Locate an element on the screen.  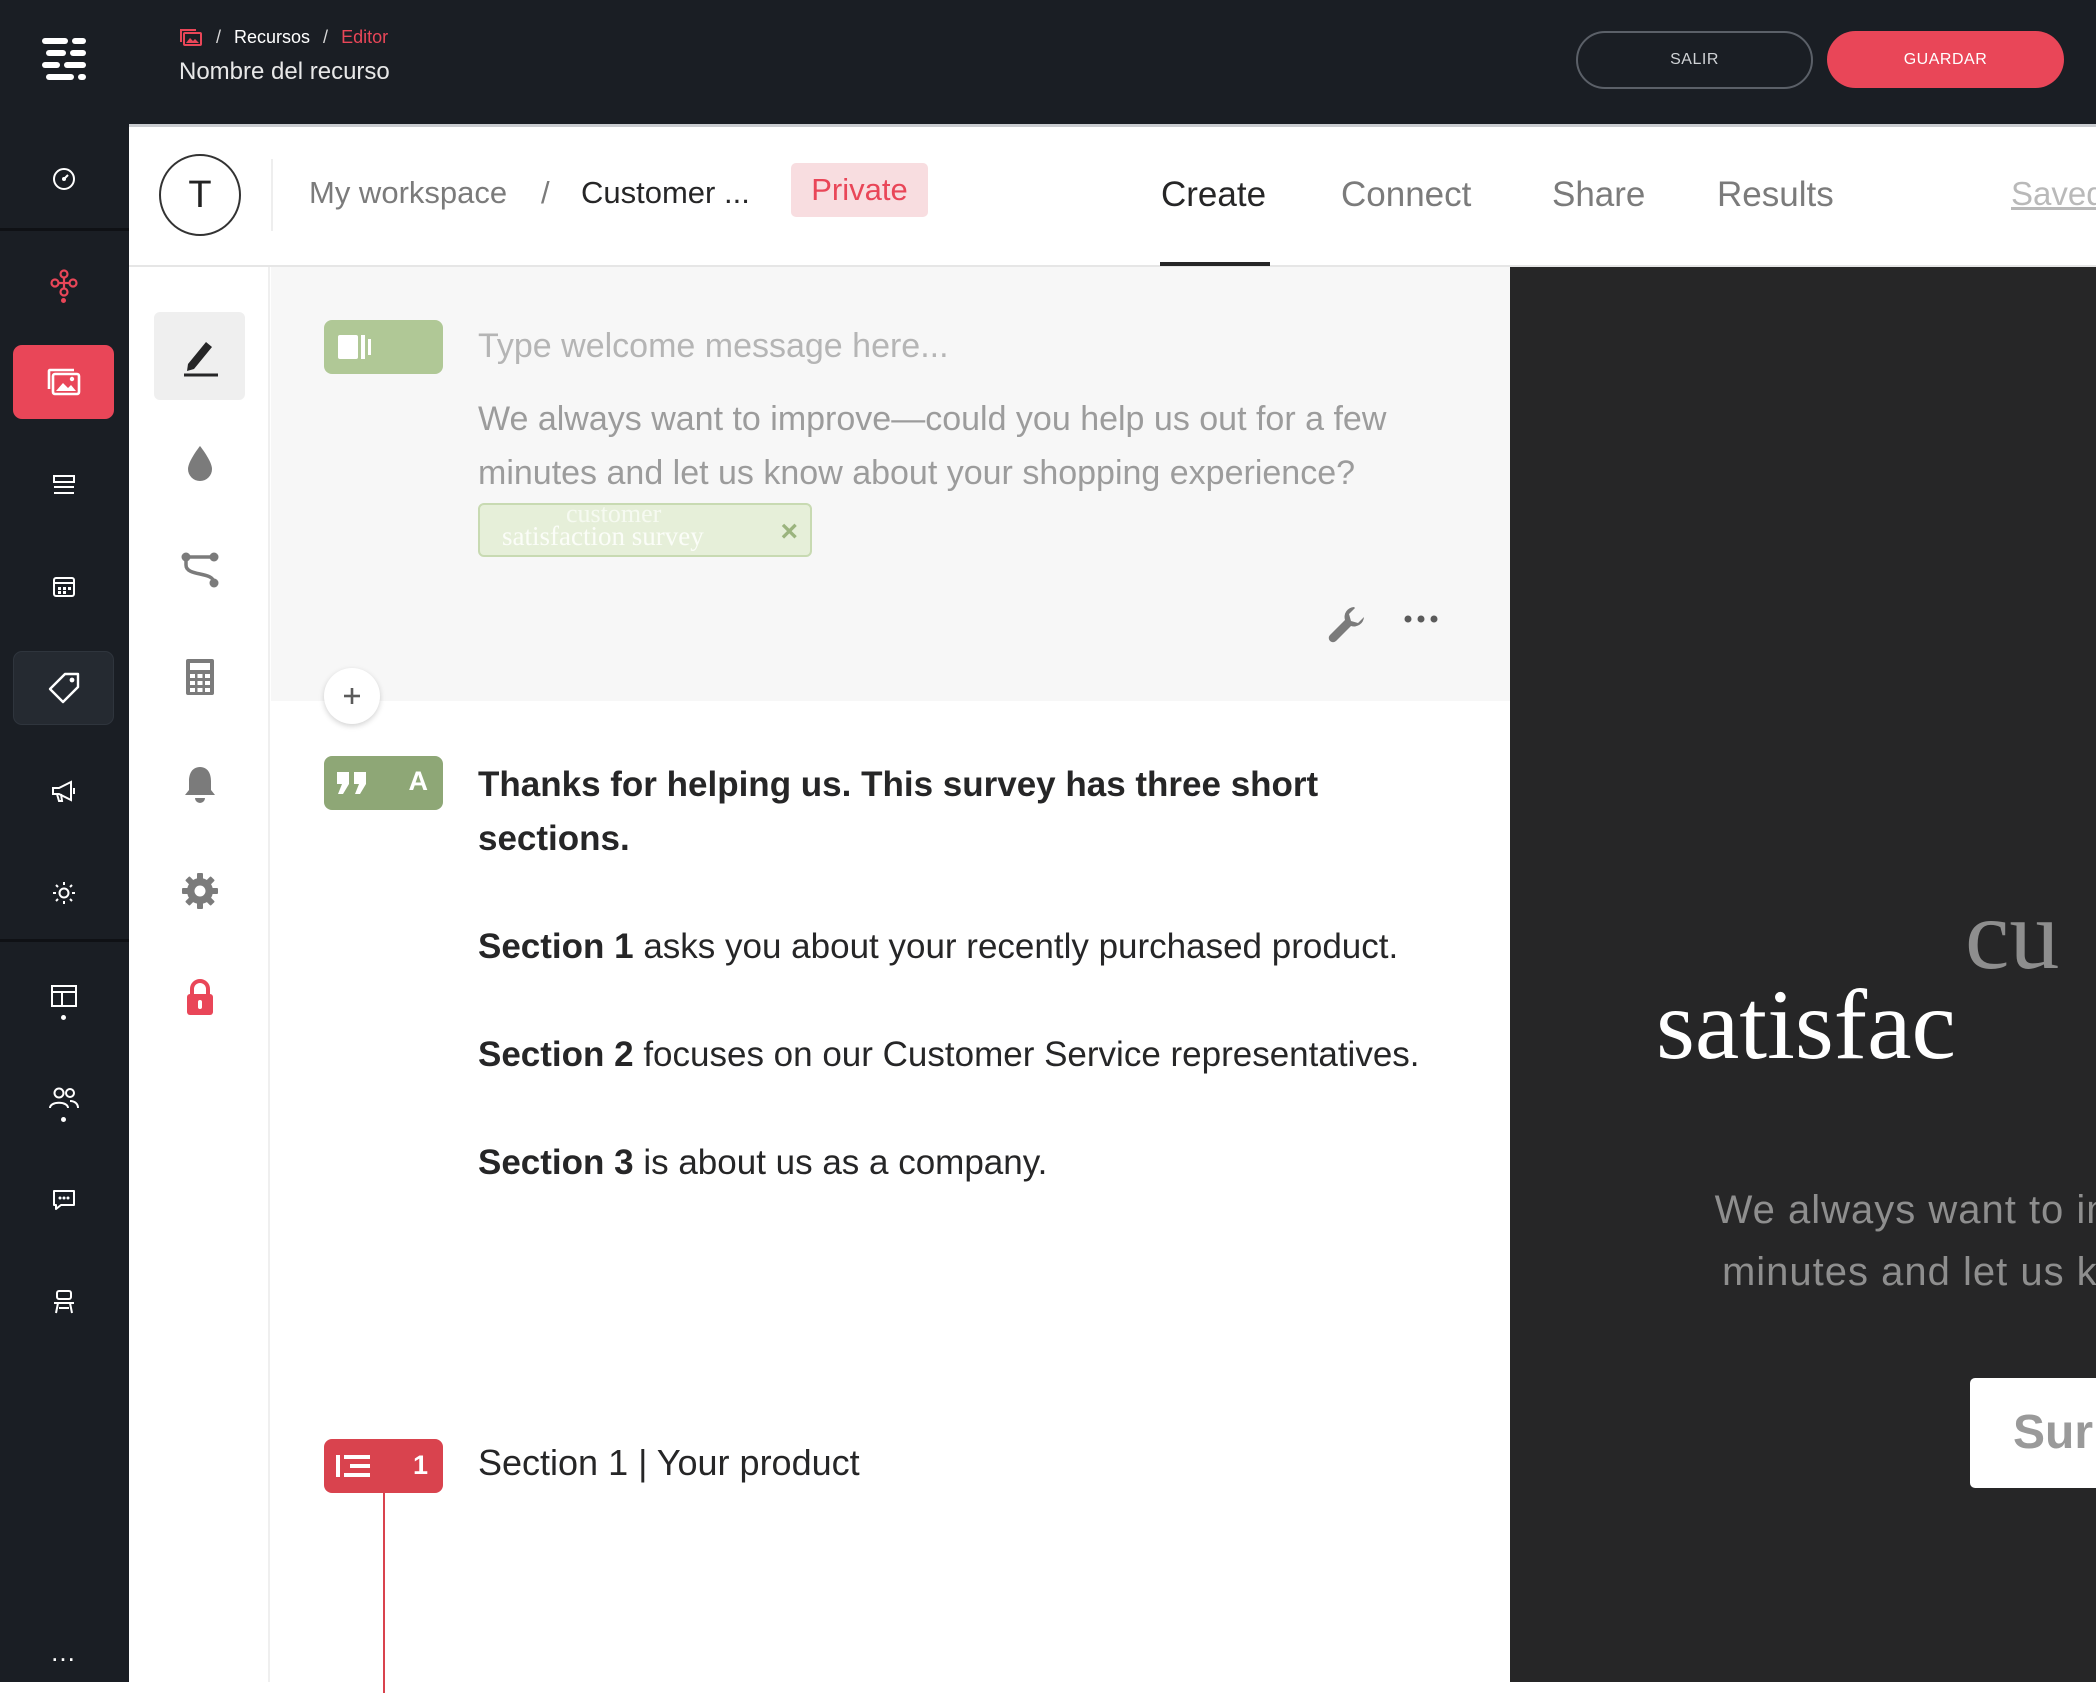
bell-icon is located at coordinates (199, 784).